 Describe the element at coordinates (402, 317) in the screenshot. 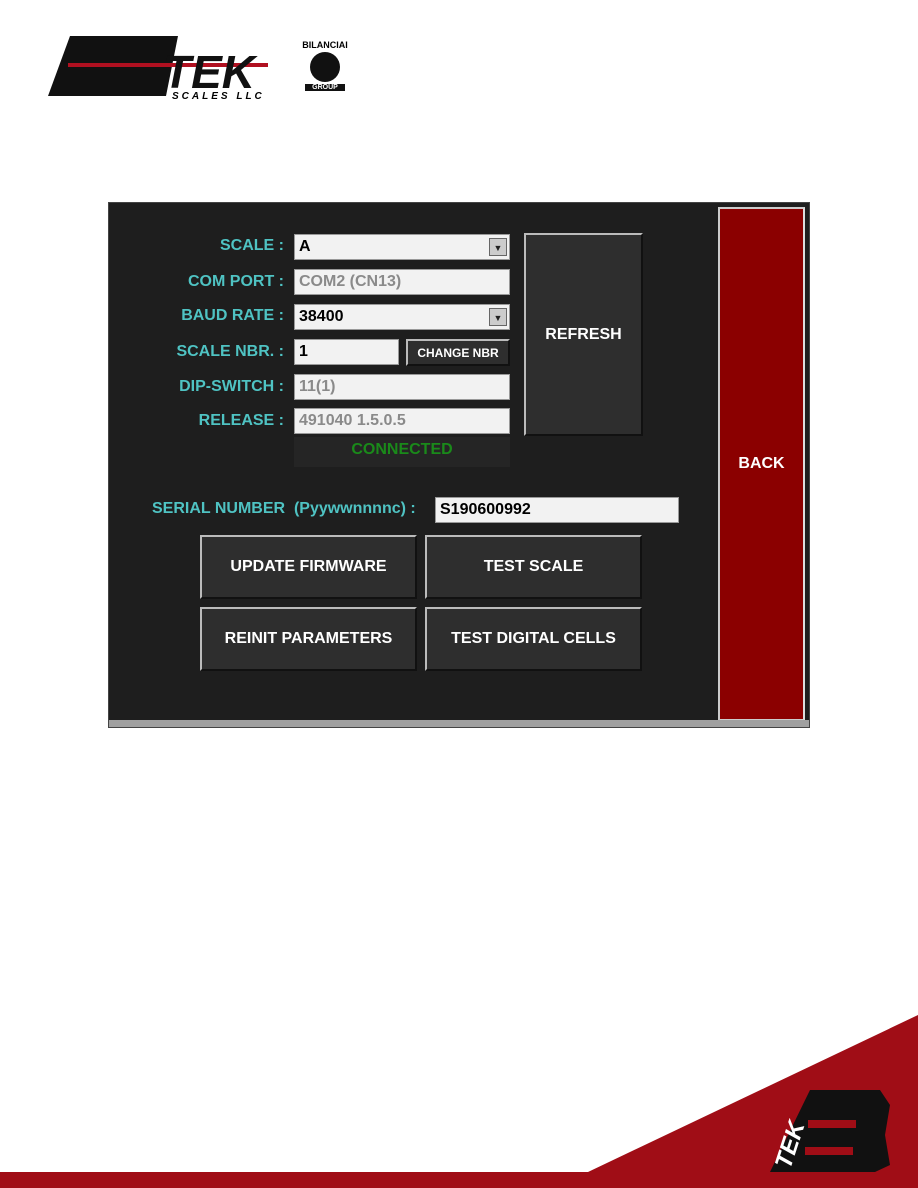

I see `baud-rate-select: 38400 ▼` at that location.